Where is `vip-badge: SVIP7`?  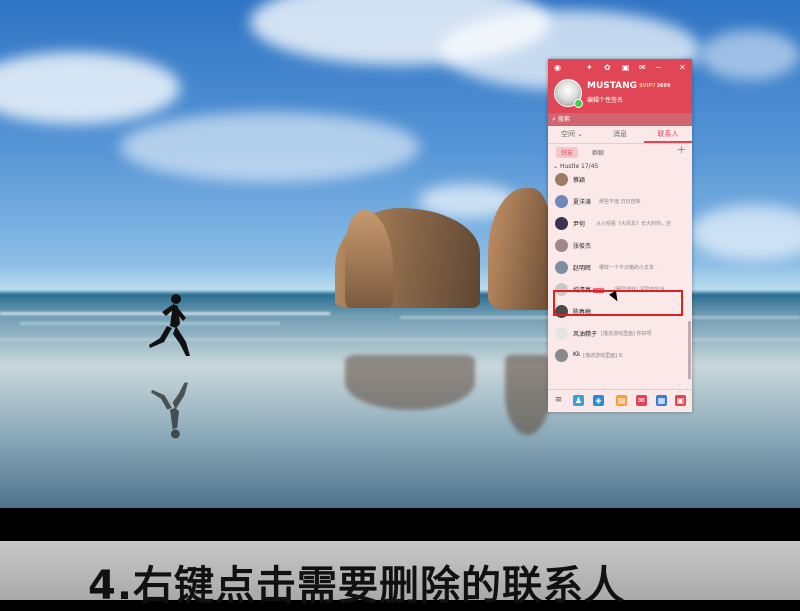
vip-badge: SVIP7 is located at coordinates (647, 85).